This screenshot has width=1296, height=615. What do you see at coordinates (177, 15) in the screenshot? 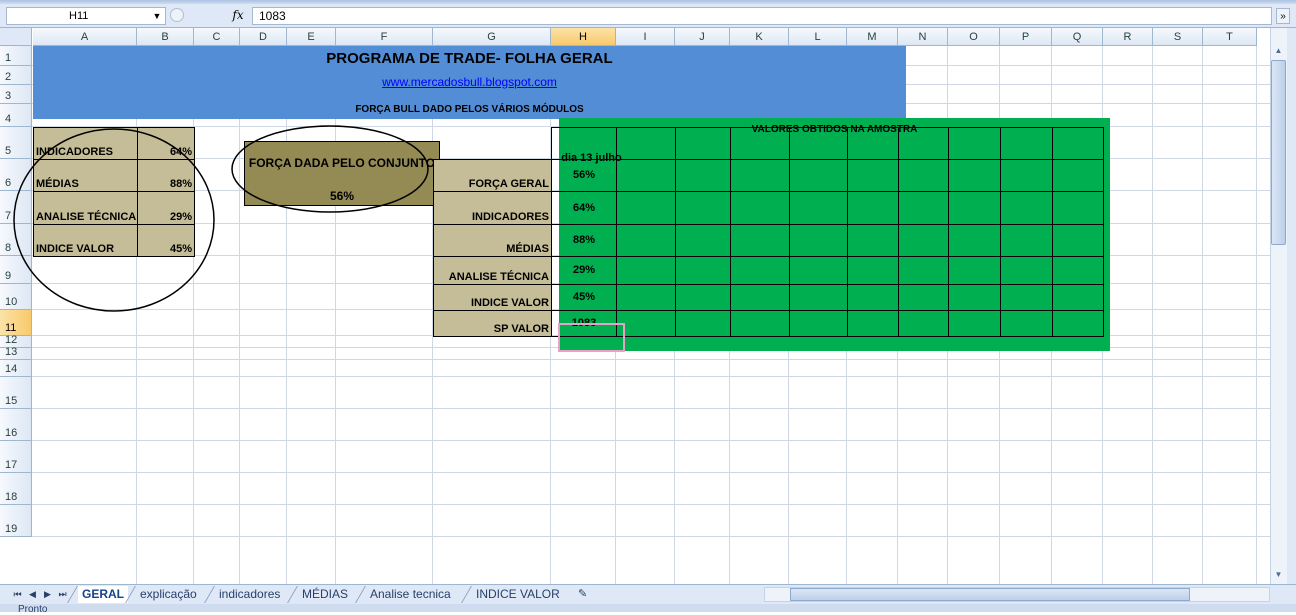
I see `cancel-icon` at bounding box center [177, 15].